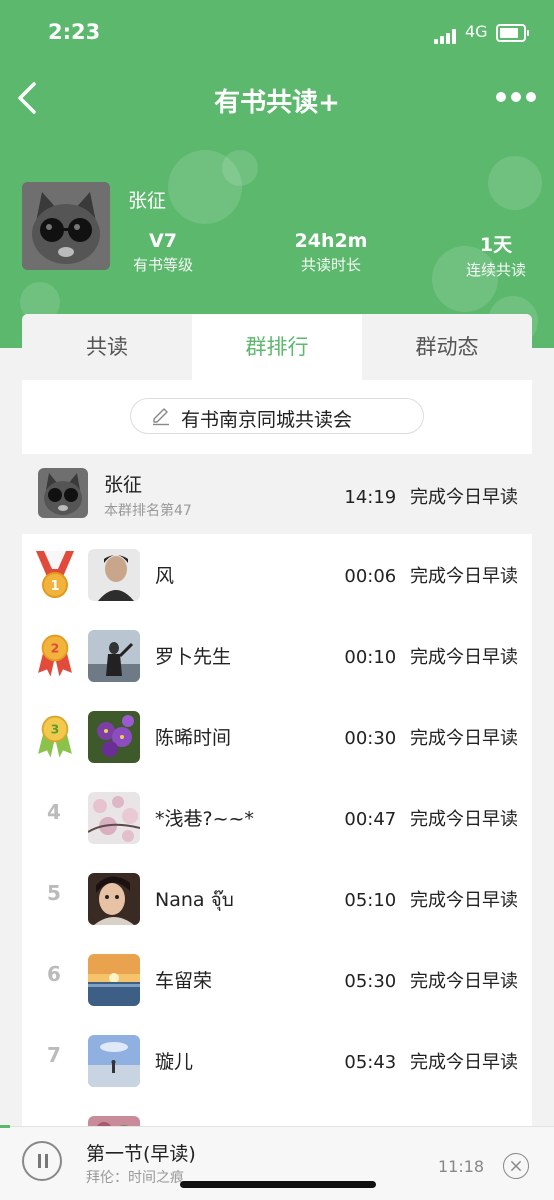 Image resolution: width=554 pixels, height=1200 pixels. Describe the element at coordinates (277, 737) in the screenshot. I see `list-item: 3 陈晞时间 00:30 完成今日早读` at that location.